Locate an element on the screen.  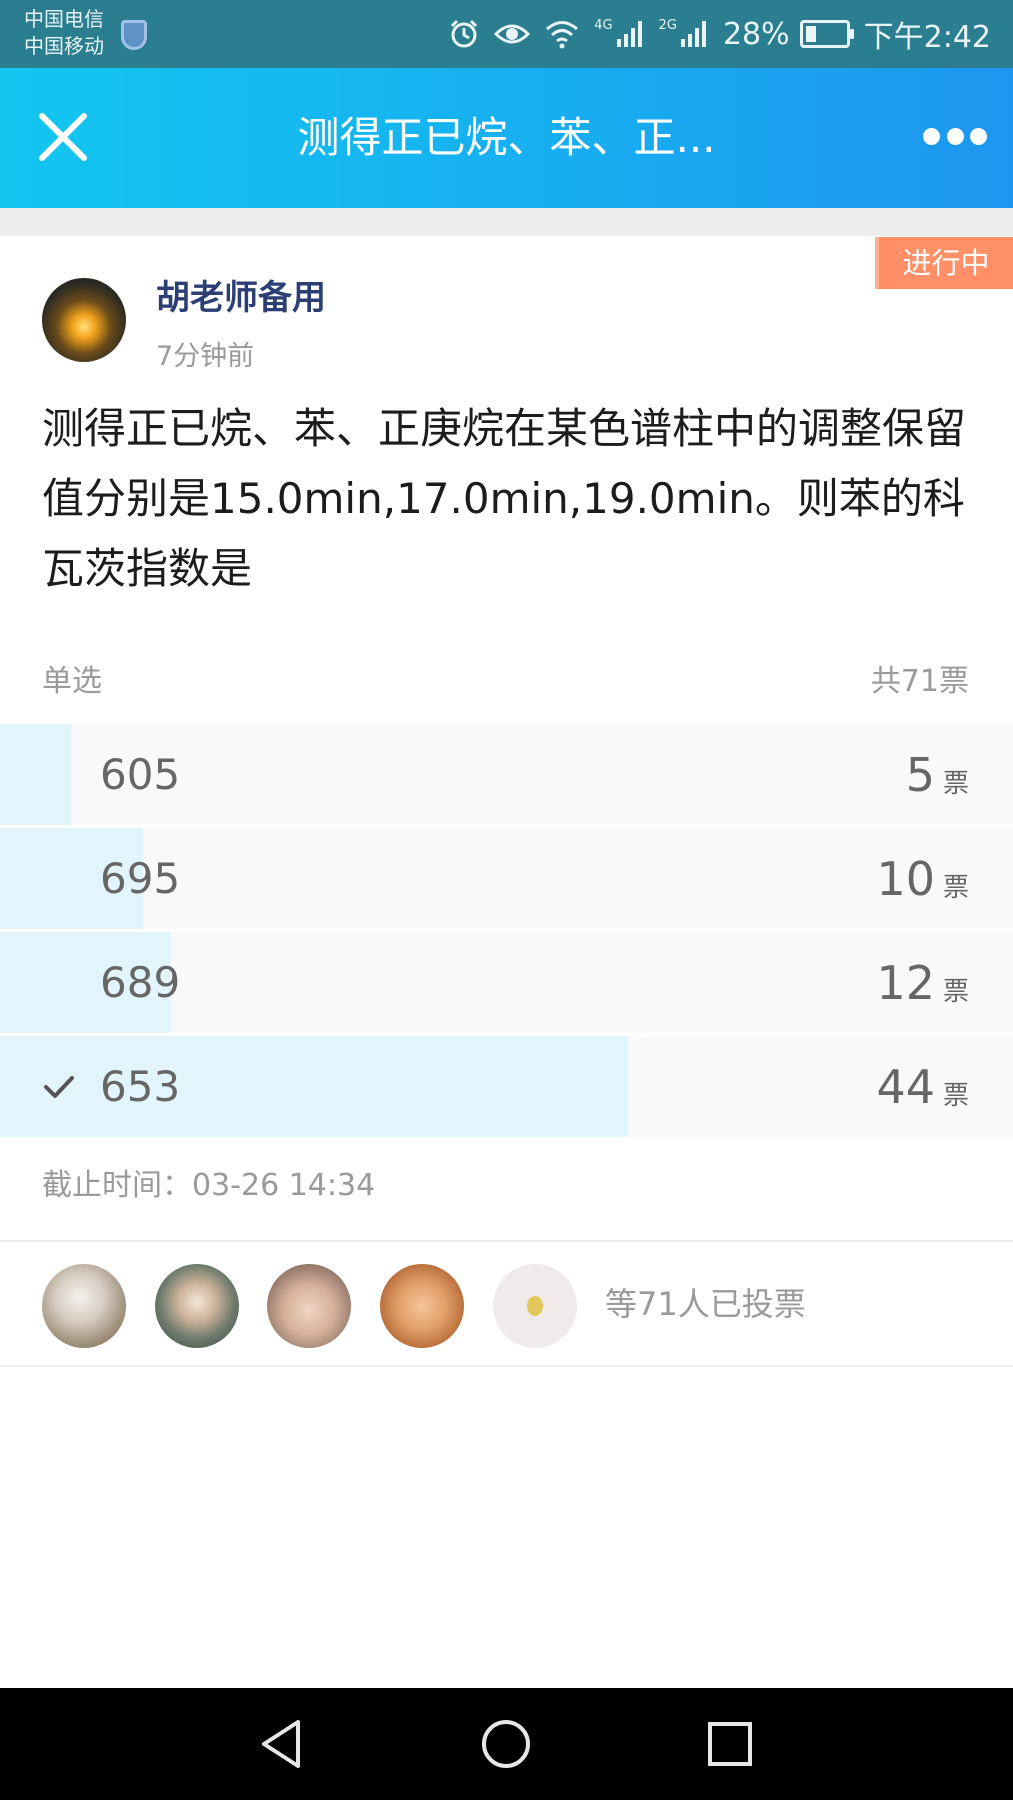
poll-total-votes: 共71票 is located at coordinates (919, 681).